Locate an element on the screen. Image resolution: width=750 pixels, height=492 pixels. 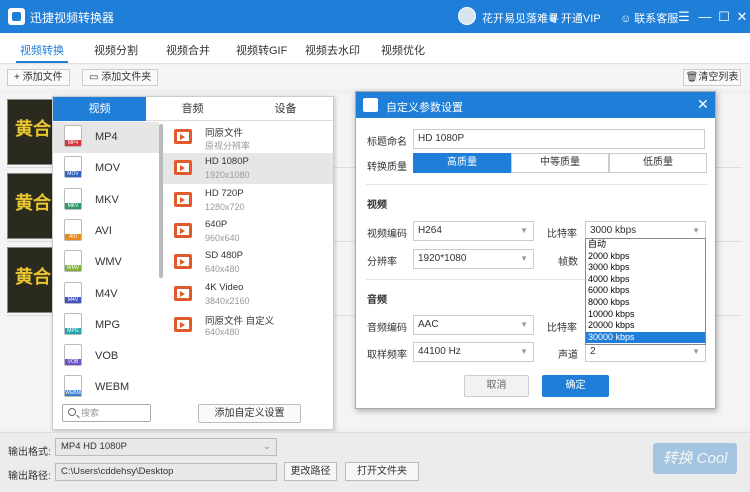
active-tab-indicator is located at coordinates (42, 62).